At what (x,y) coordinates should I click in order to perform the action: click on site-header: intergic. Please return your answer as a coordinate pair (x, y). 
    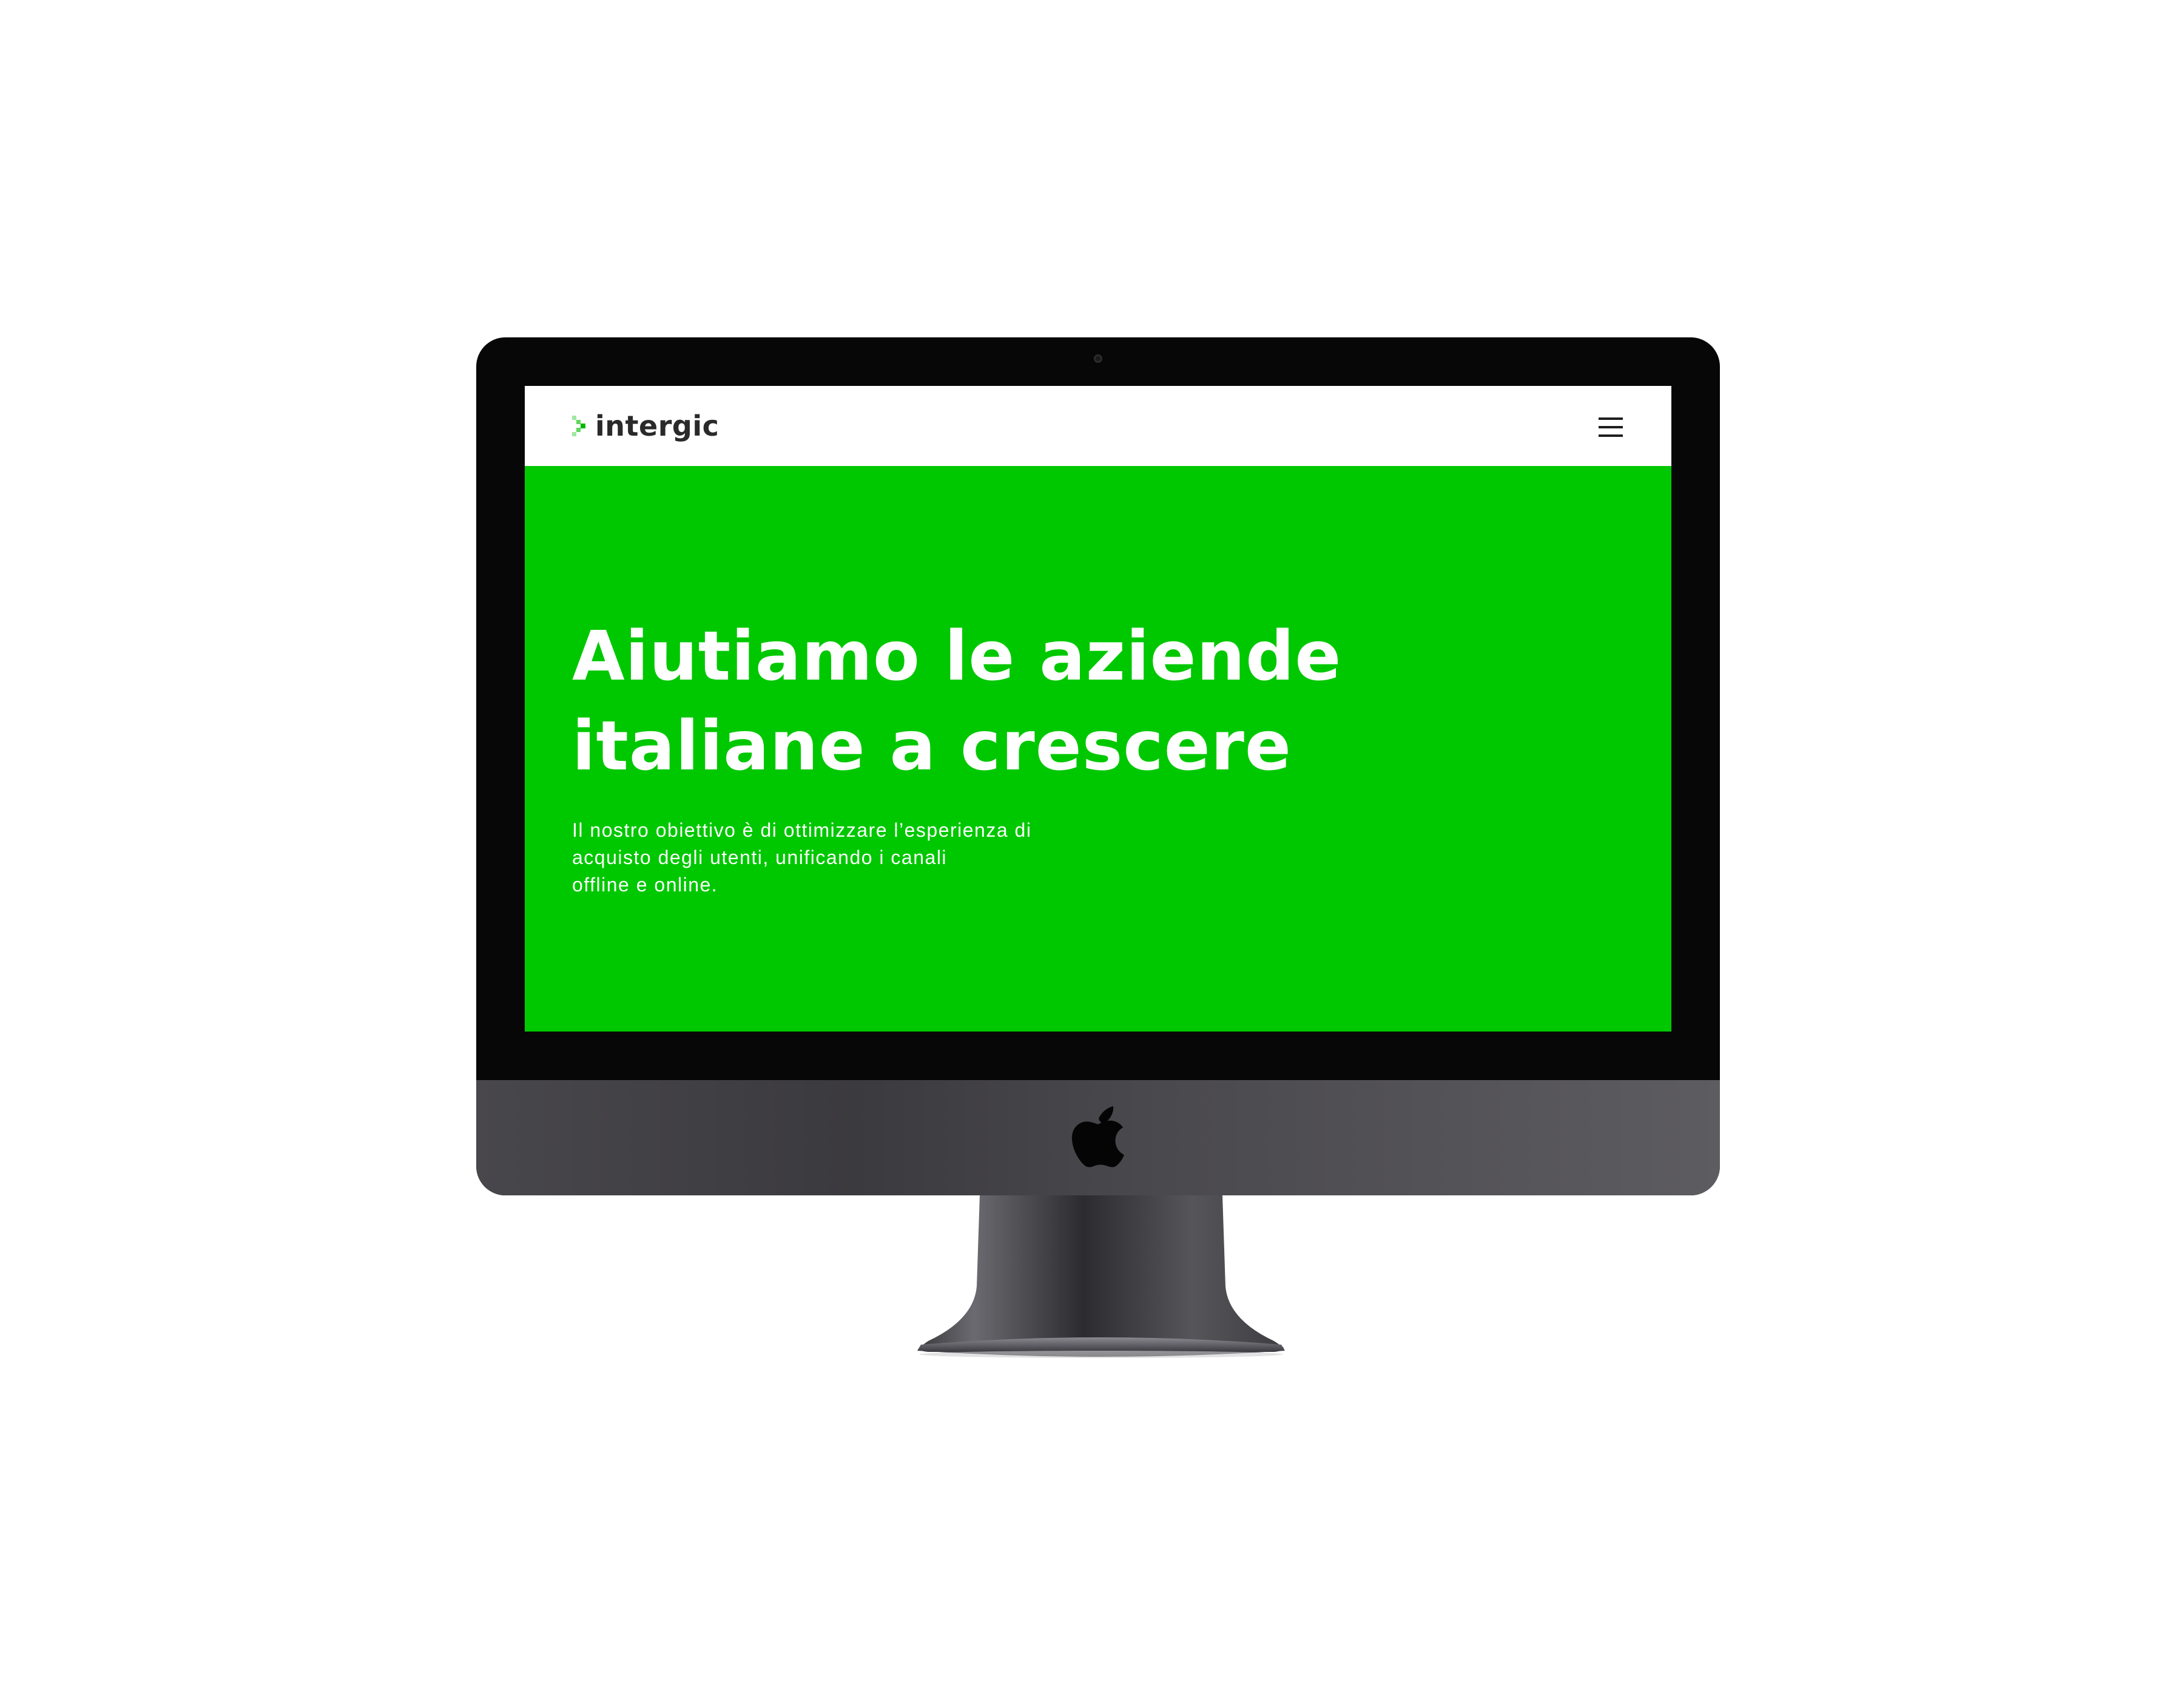
    Looking at the image, I should click on (1098, 426).